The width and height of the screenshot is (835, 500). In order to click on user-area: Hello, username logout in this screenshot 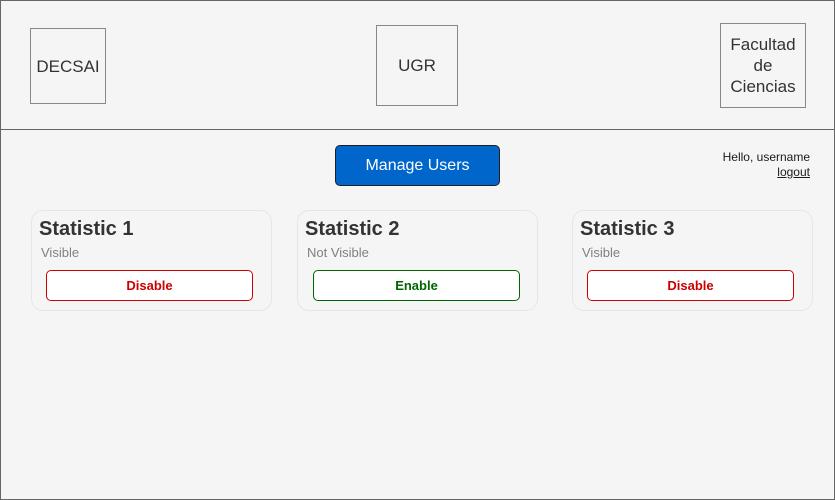, I will do `click(766, 165)`.